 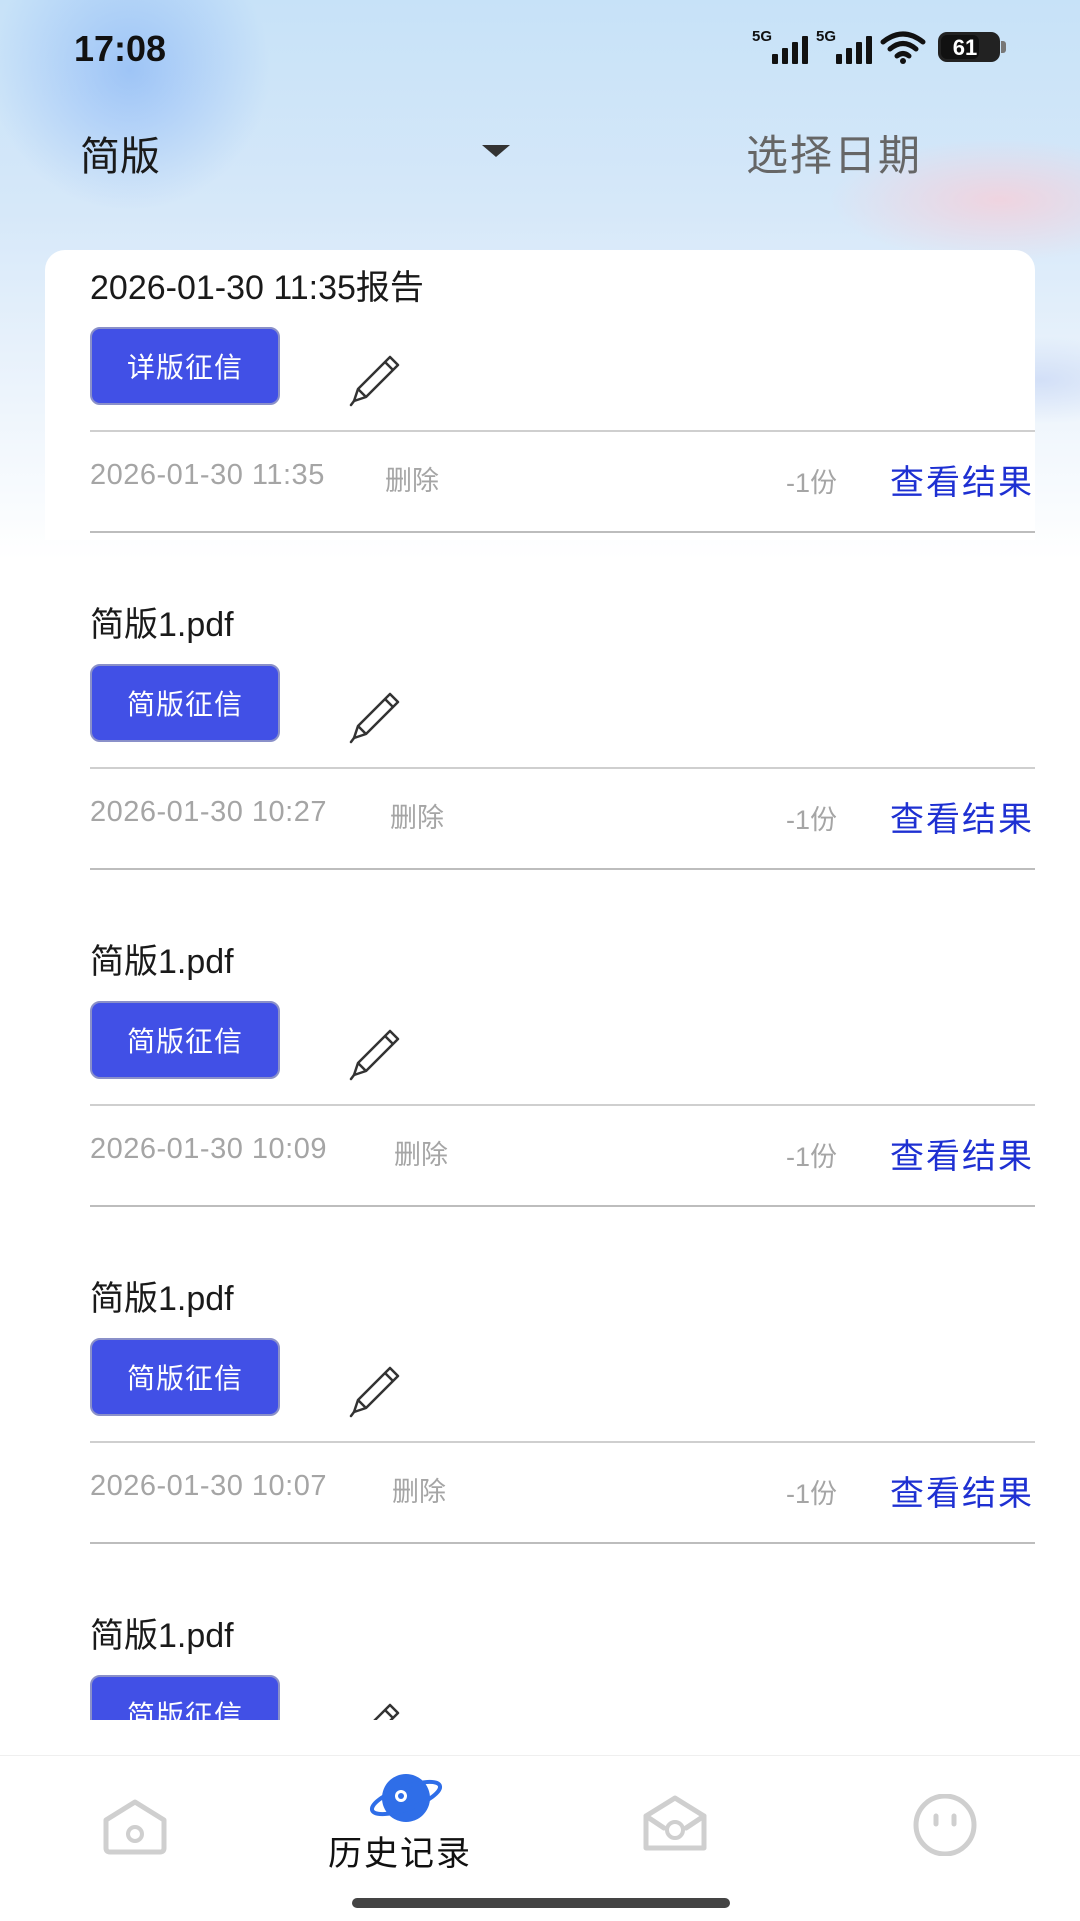 I want to click on battery-icon: 61, so click(x=972, y=47).